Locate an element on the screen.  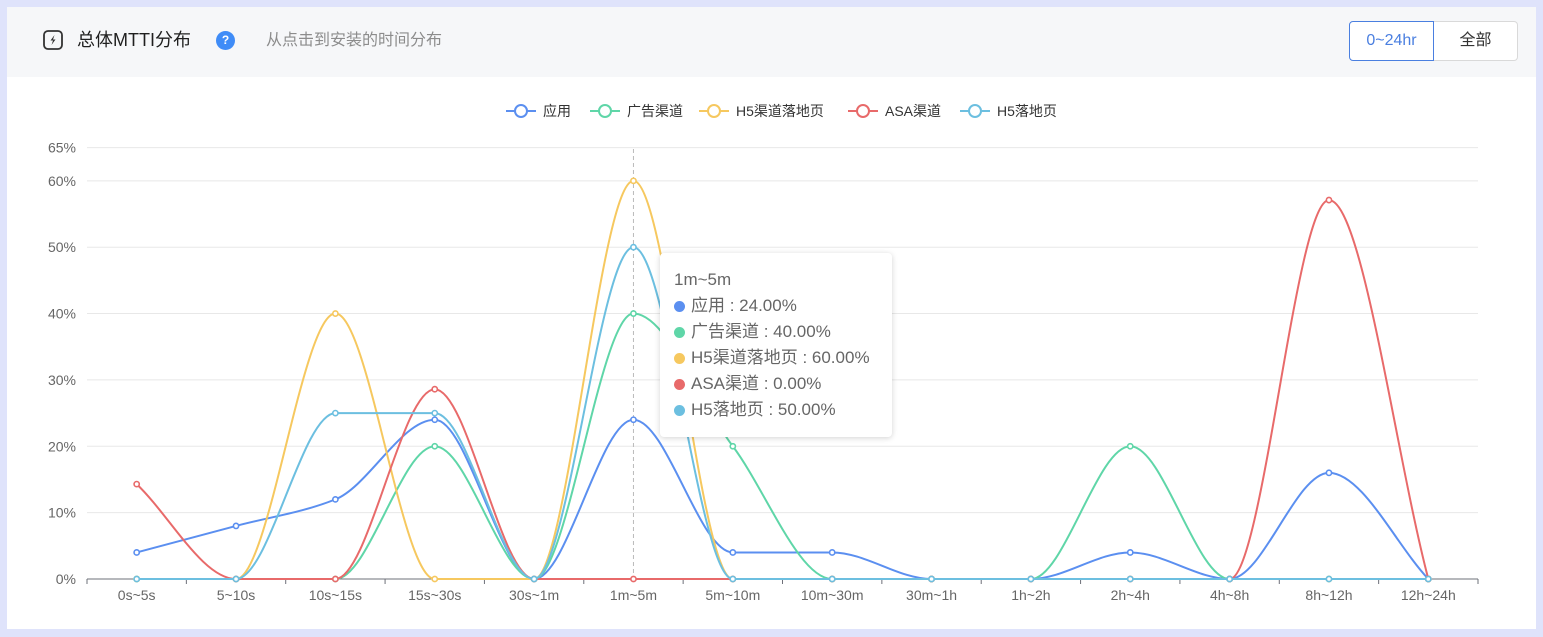
y-tick-label: 0% is located at coordinates (66, 579).